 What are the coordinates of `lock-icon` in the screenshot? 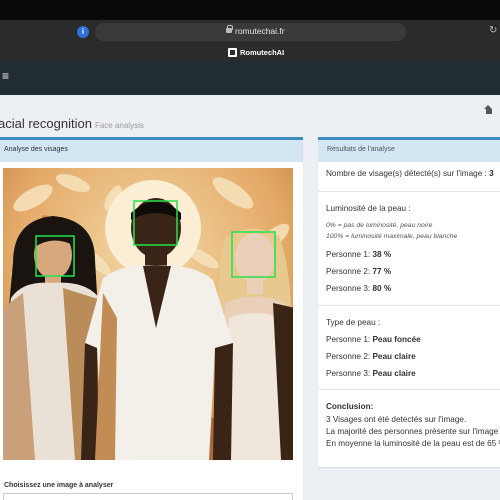 It's located at (229, 29).